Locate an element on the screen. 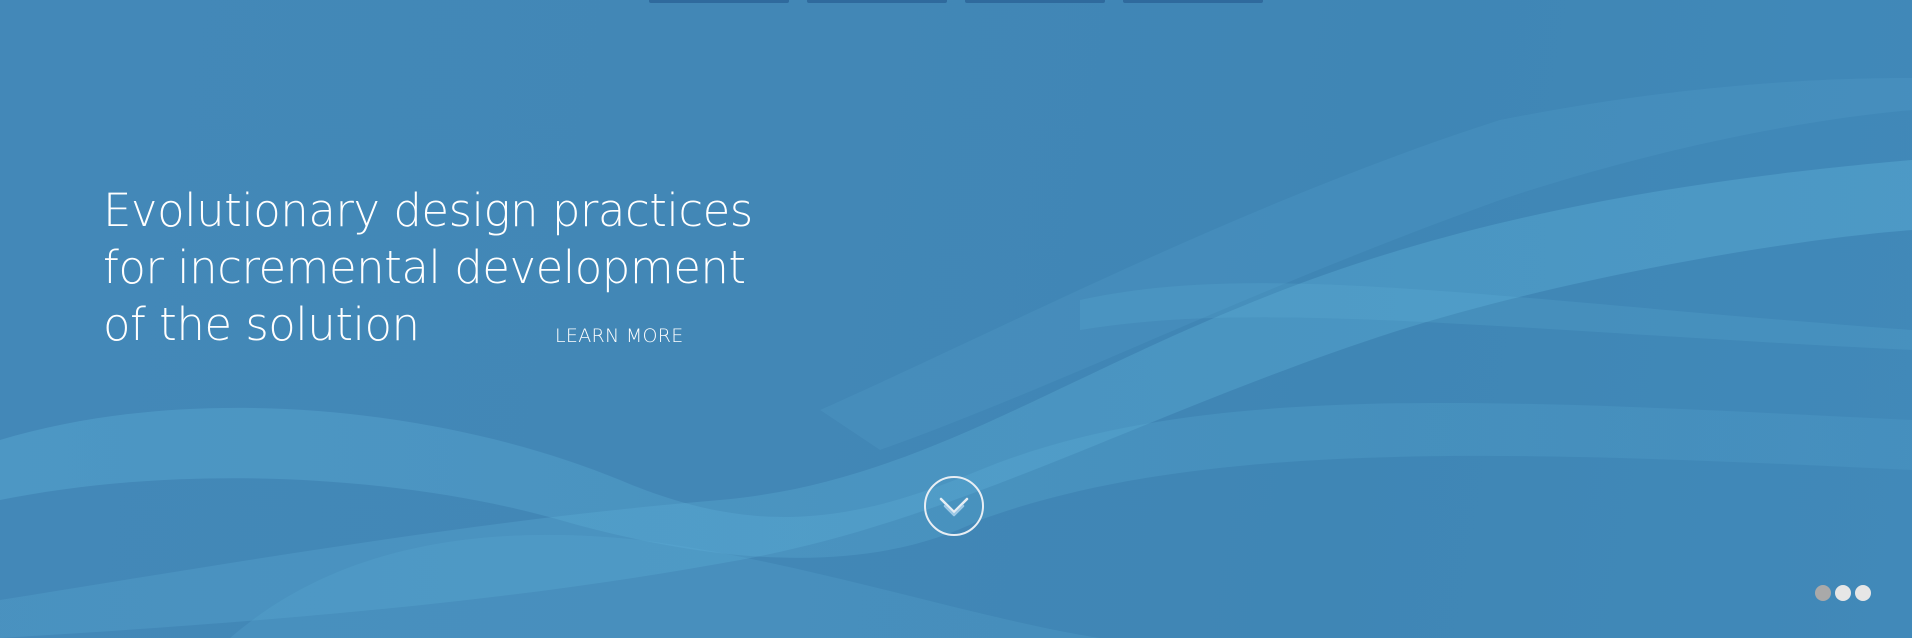 The image size is (1912, 638). hero-headline-line-1: Evolutionary design practices is located at coordinates (428, 210).